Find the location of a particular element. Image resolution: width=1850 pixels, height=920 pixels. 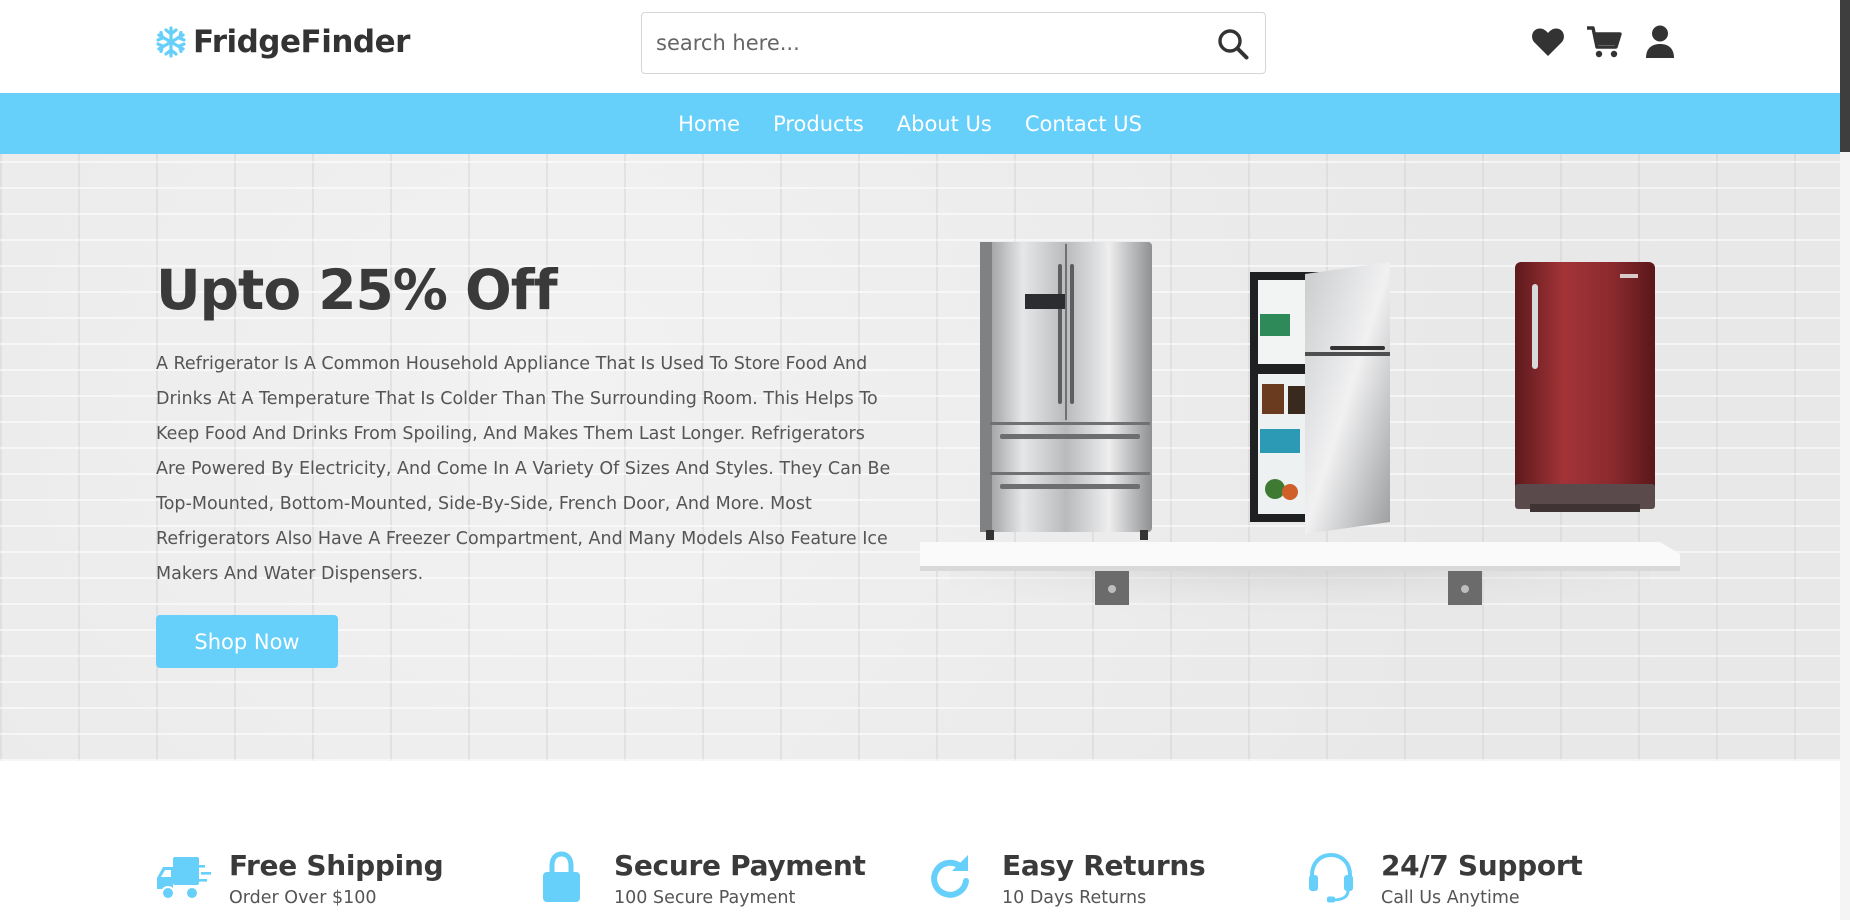

feature-support: 24/7 Support Call Us Anytime is located at coordinates (1445, 878).